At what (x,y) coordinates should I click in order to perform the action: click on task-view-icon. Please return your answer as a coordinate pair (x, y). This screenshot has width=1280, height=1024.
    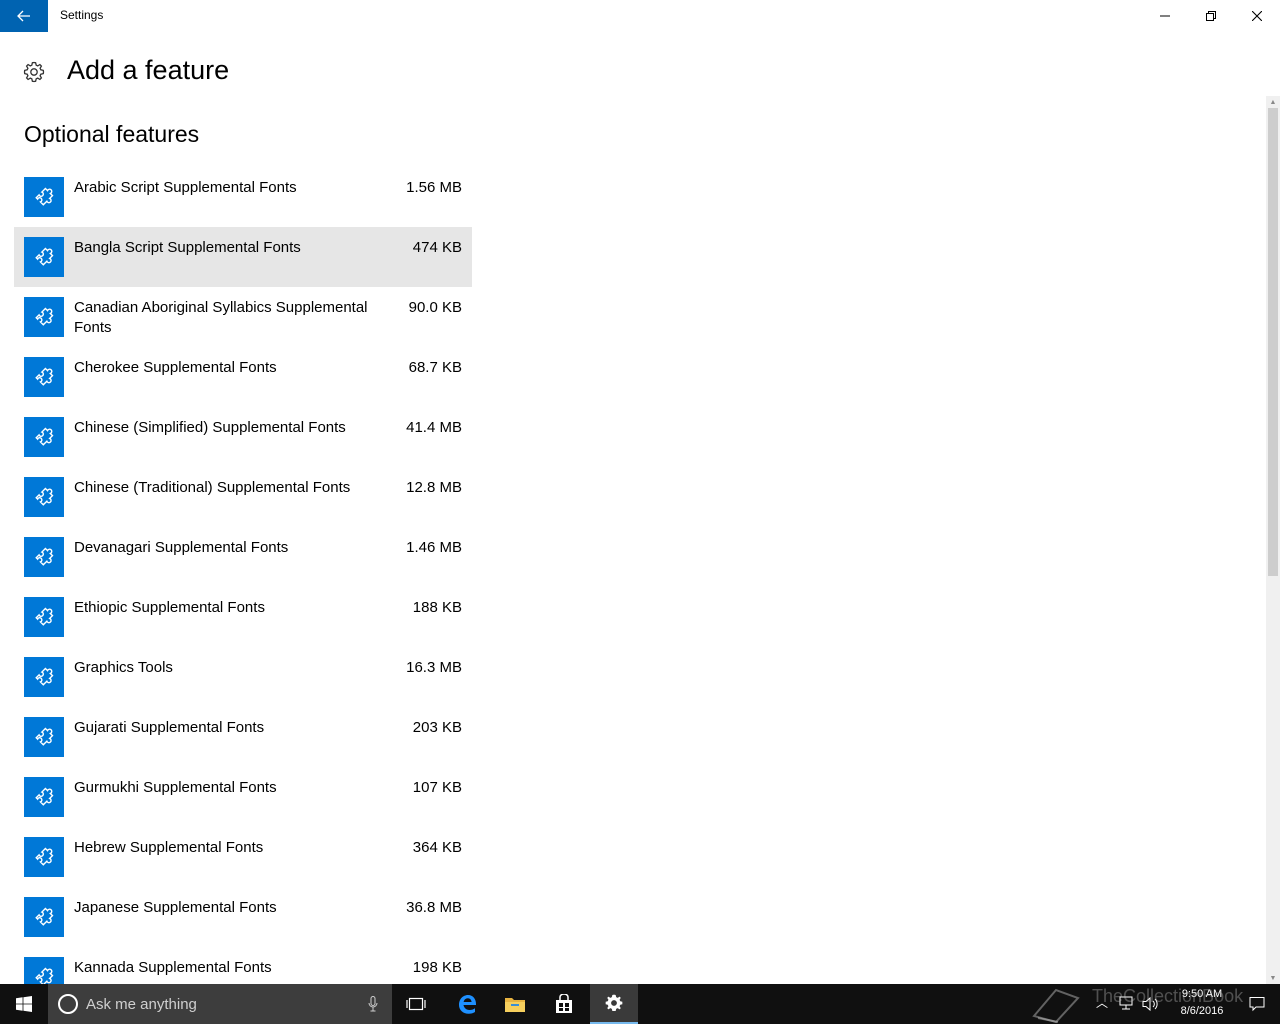
    Looking at the image, I should click on (416, 1004).